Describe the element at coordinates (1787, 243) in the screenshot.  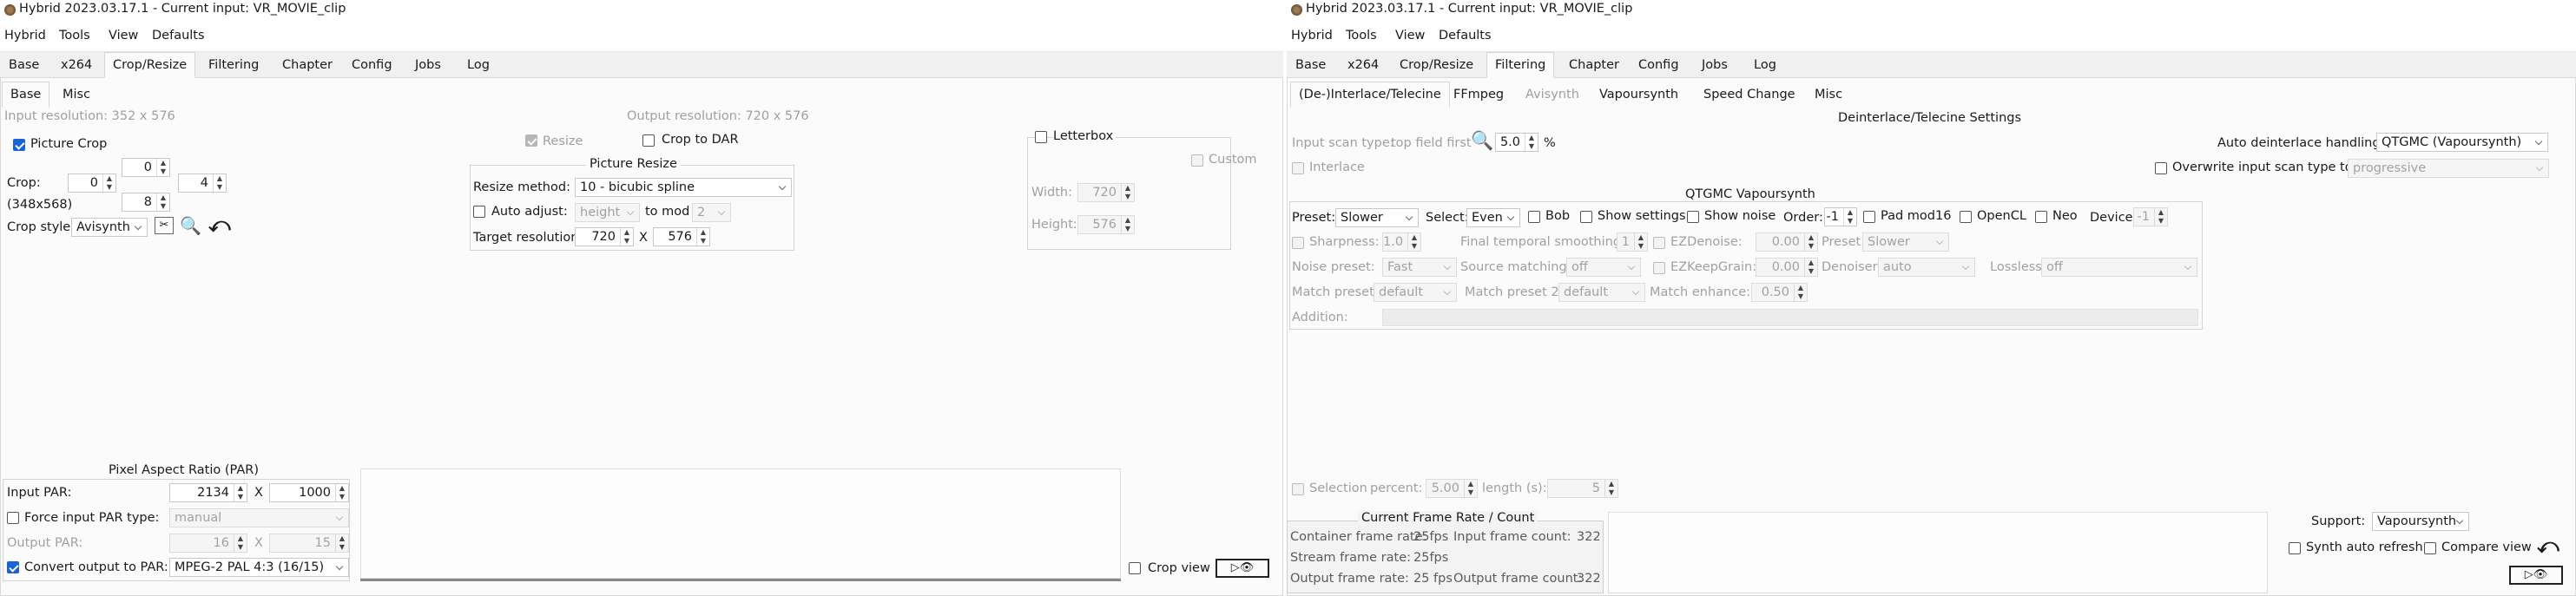
I see `ezdenoise-spin: 0.00 ▲ ▼` at that location.